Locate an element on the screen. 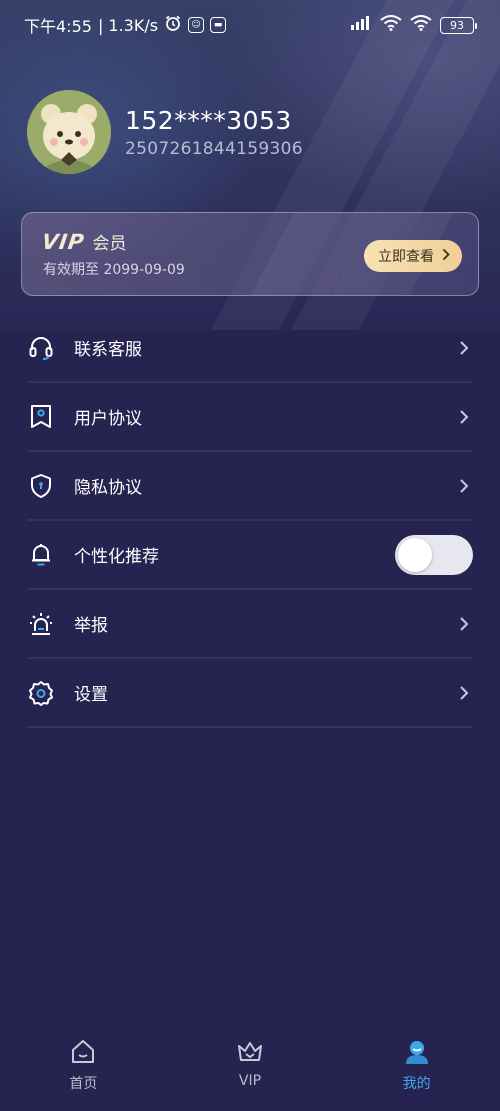  tab-label: 我的 is located at coordinates (416, 1084).